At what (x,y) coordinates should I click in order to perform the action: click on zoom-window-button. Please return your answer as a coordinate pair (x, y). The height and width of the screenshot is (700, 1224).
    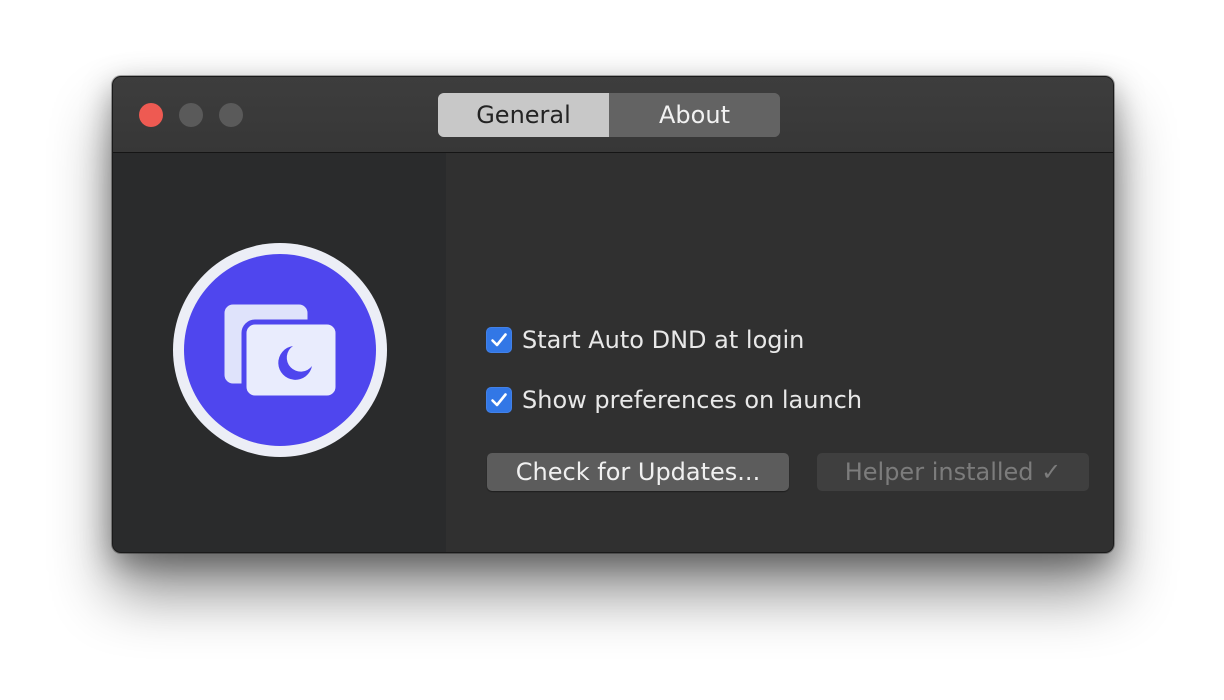
    Looking at the image, I should click on (231, 115).